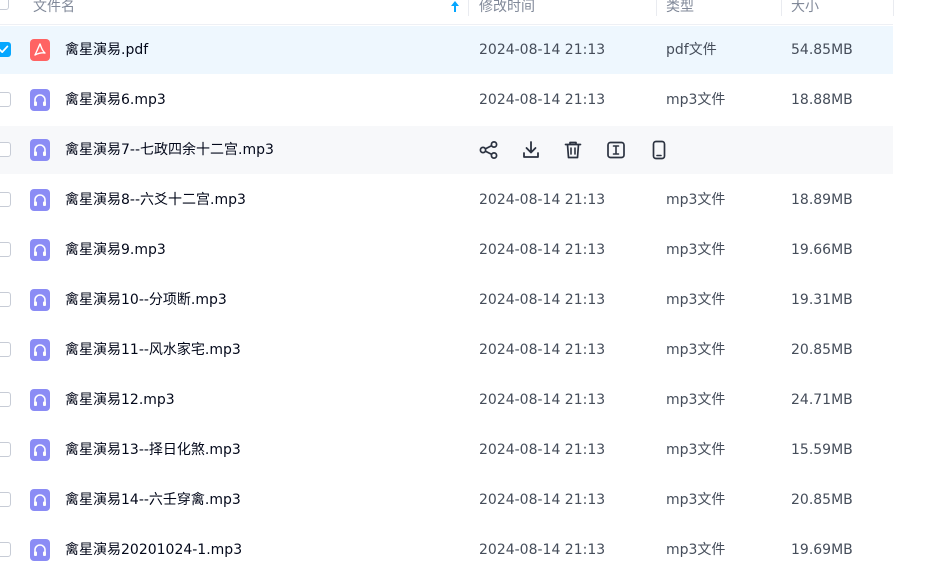  I want to click on file-name: 禽星演易11--风水家宅.mp3, so click(153, 350).